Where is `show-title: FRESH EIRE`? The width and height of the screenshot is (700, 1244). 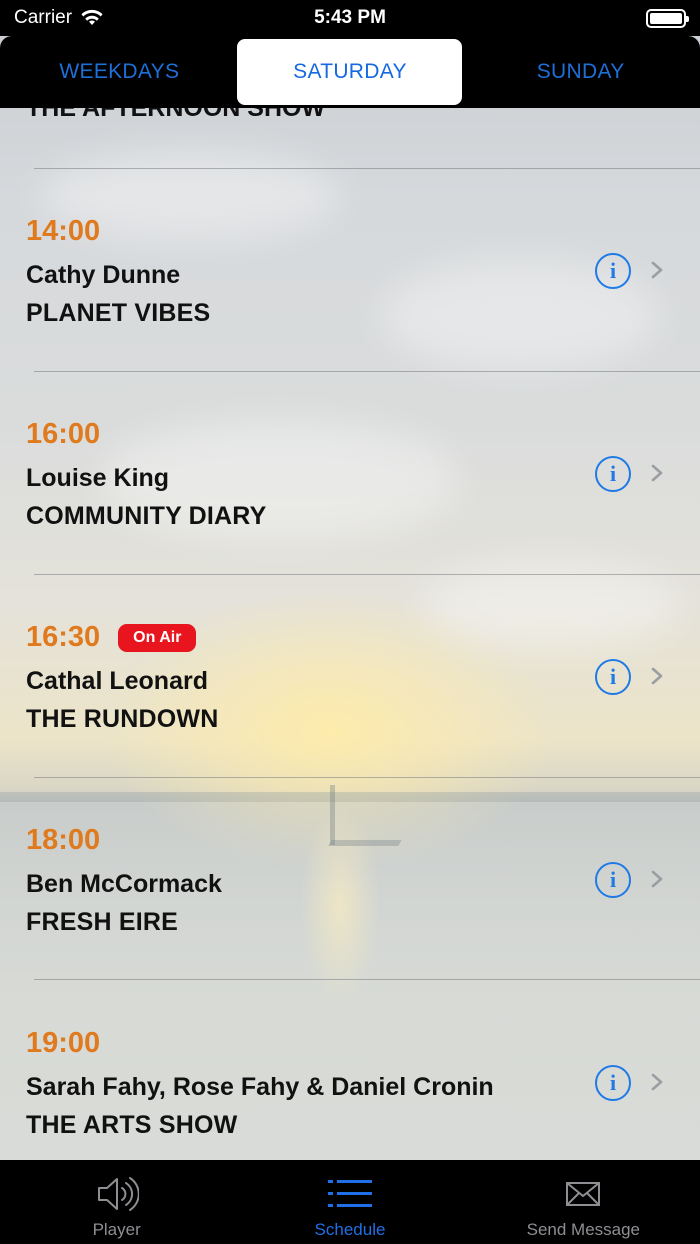
show-title: FRESH EIRE is located at coordinates (102, 922).